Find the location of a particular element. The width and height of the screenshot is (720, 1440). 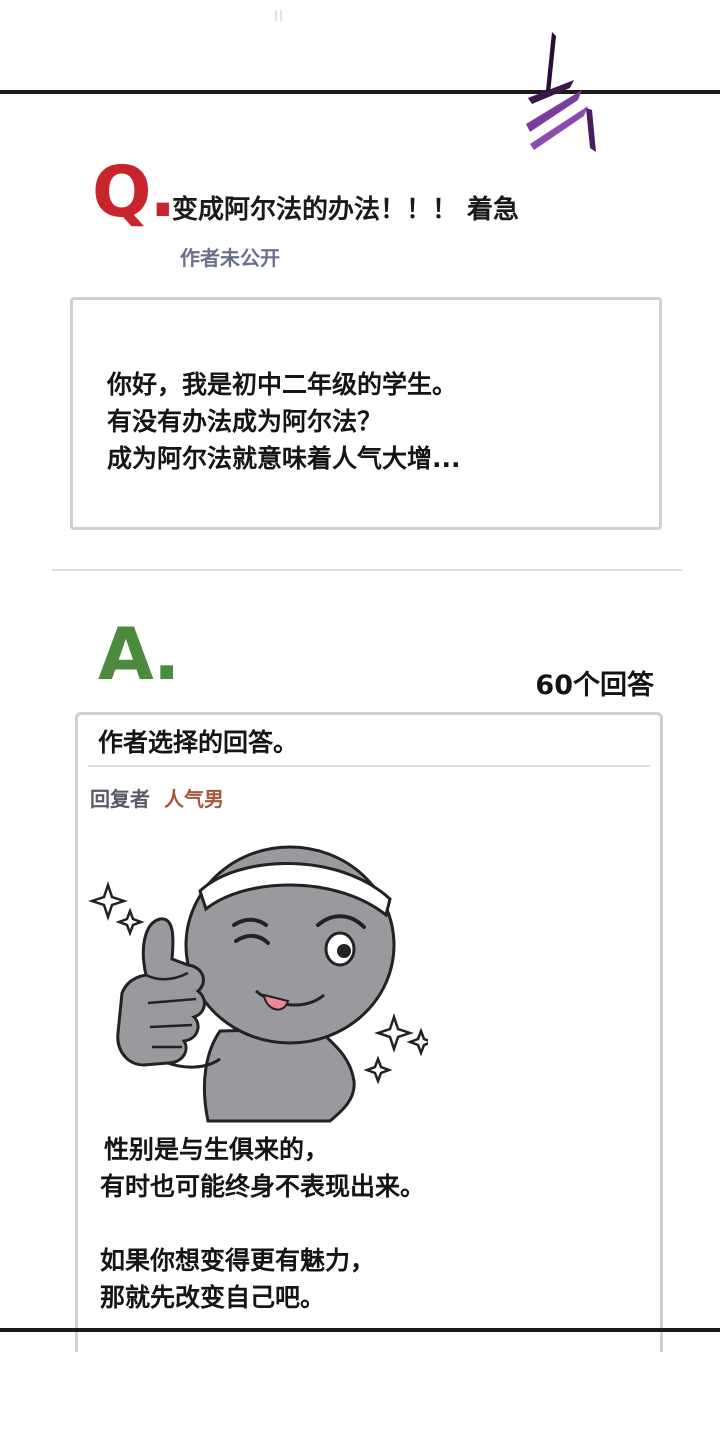

replier-name: 人气男 is located at coordinates (194, 799).